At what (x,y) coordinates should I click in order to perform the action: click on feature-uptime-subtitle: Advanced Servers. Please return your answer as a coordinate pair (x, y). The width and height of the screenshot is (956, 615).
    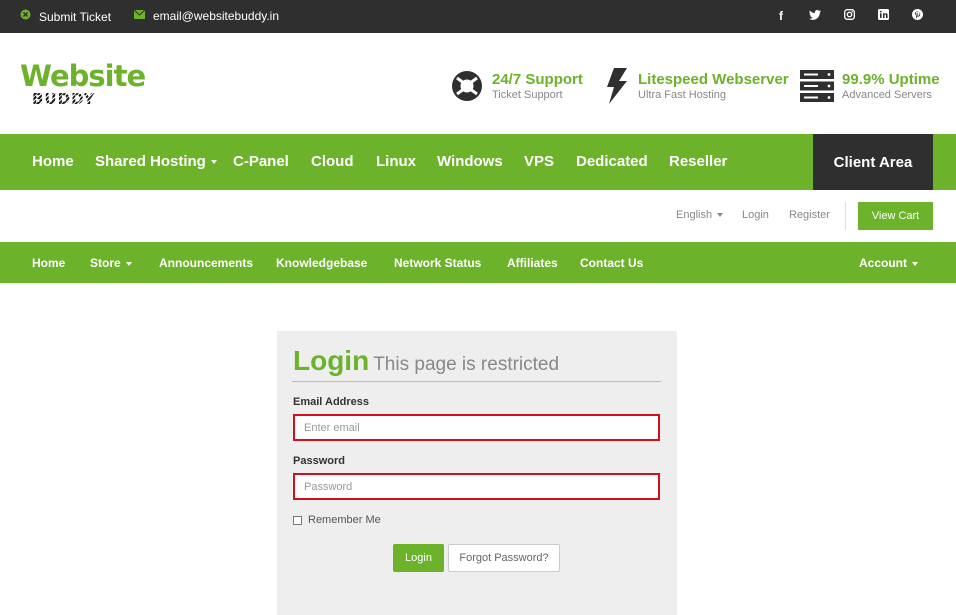
    Looking at the image, I should click on (887, 94).